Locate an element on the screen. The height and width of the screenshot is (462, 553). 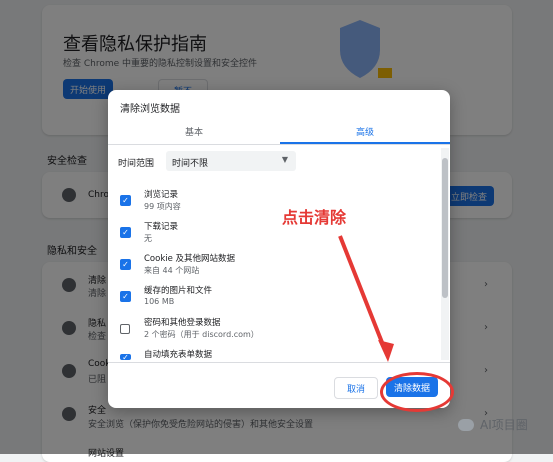
watermark-text: AI项目圈 is located at coordinates (504, 425).